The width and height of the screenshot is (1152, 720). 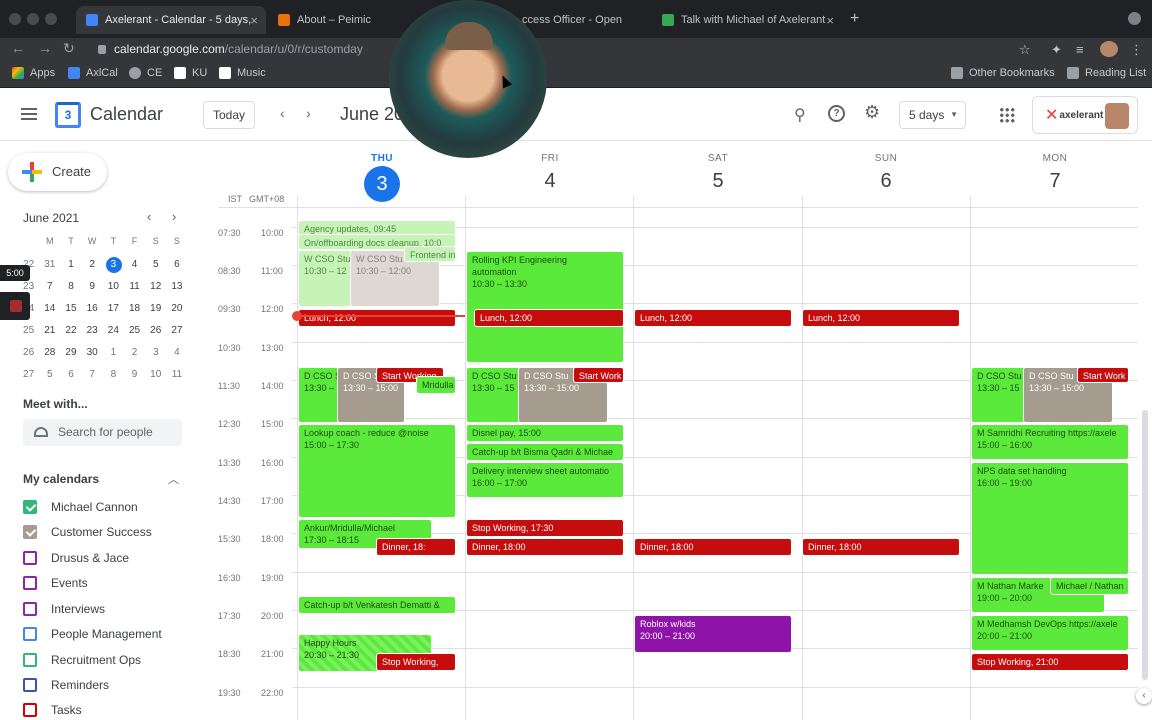 I want to click on bookmark-ce: CE, so click(x=145, y=73).